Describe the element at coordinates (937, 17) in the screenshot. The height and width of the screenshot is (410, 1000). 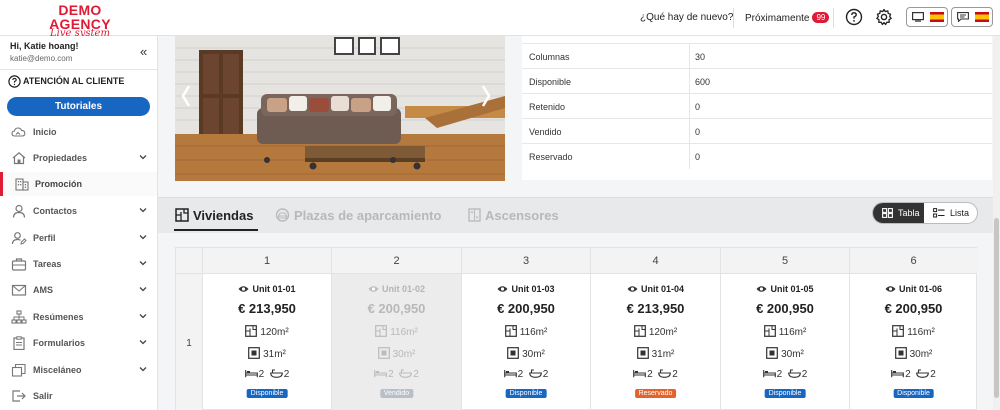
I see `spain-flag-icon` at that location.